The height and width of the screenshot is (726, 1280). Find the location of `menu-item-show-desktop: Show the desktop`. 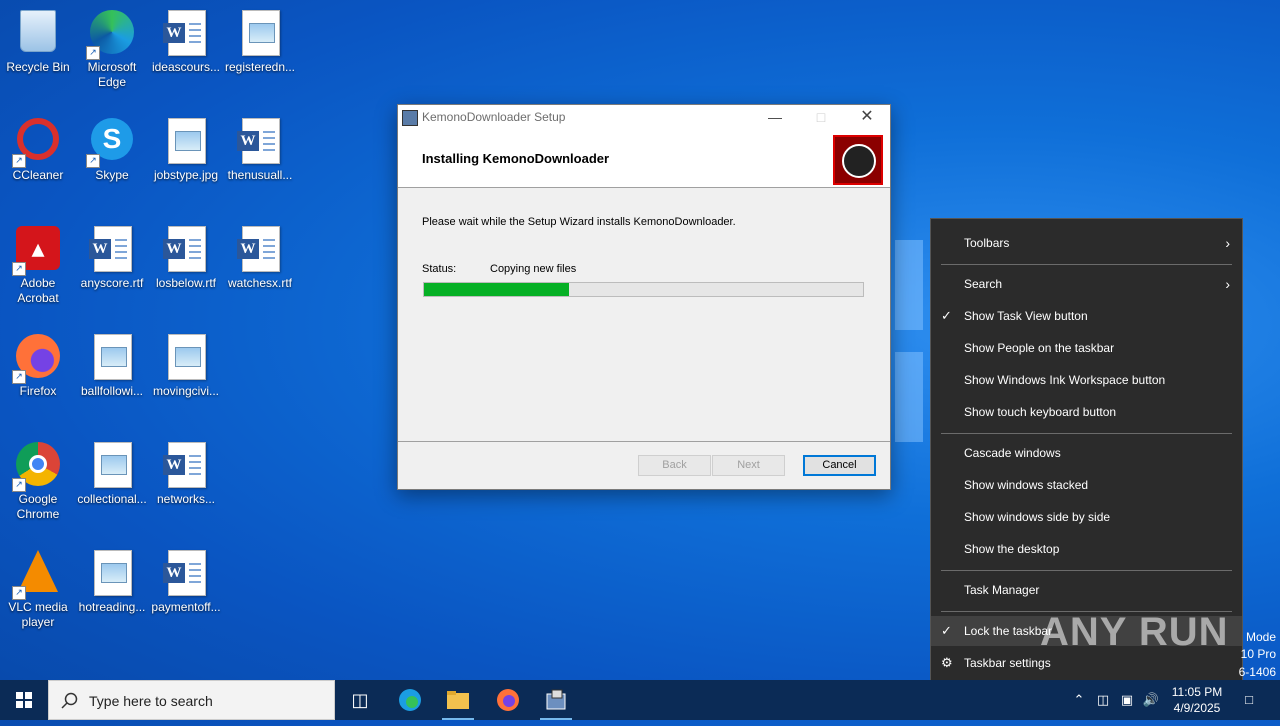

menu-item-show-desktop: Show the desktop is located at coordinates (1086, 549).